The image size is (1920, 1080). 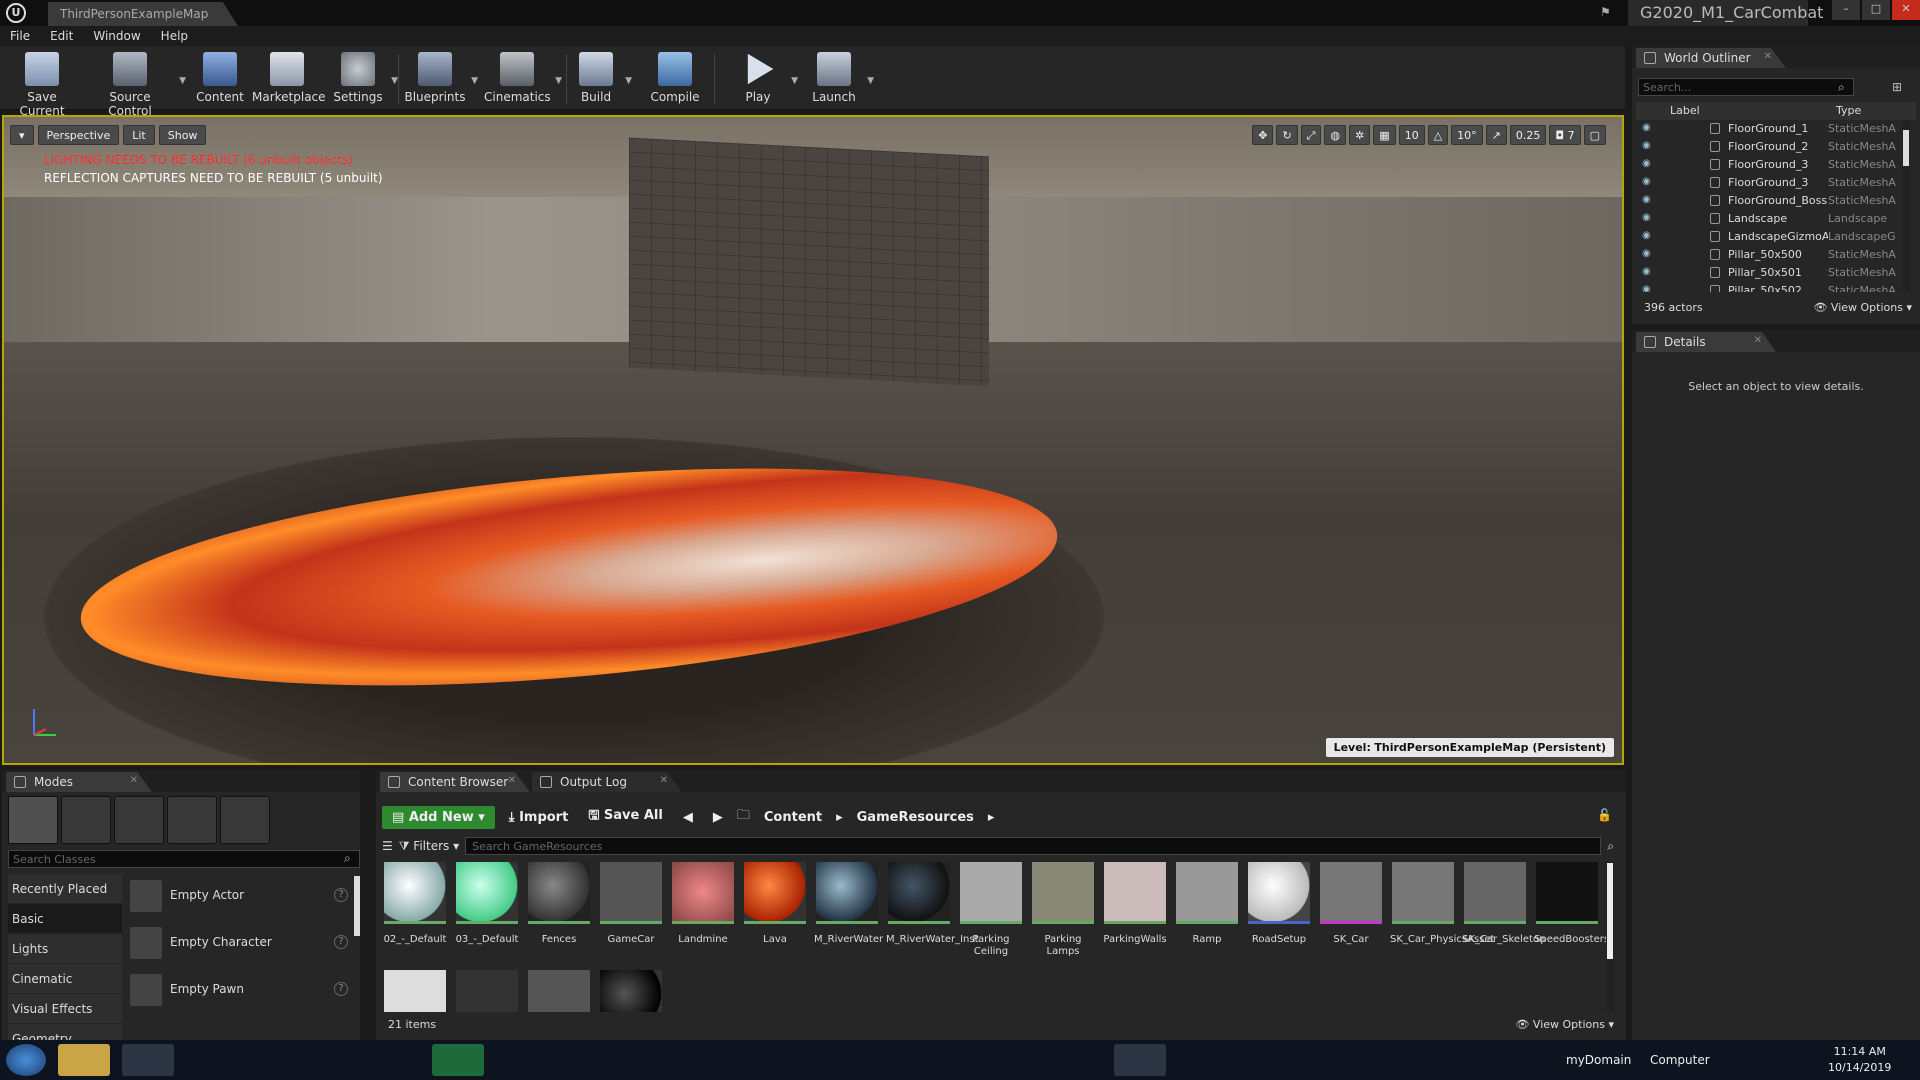 What do you see at coordinates (241, 897) in the screenshot?
I see `list-item: Empty Actor?` at bounding box center [241, 897].